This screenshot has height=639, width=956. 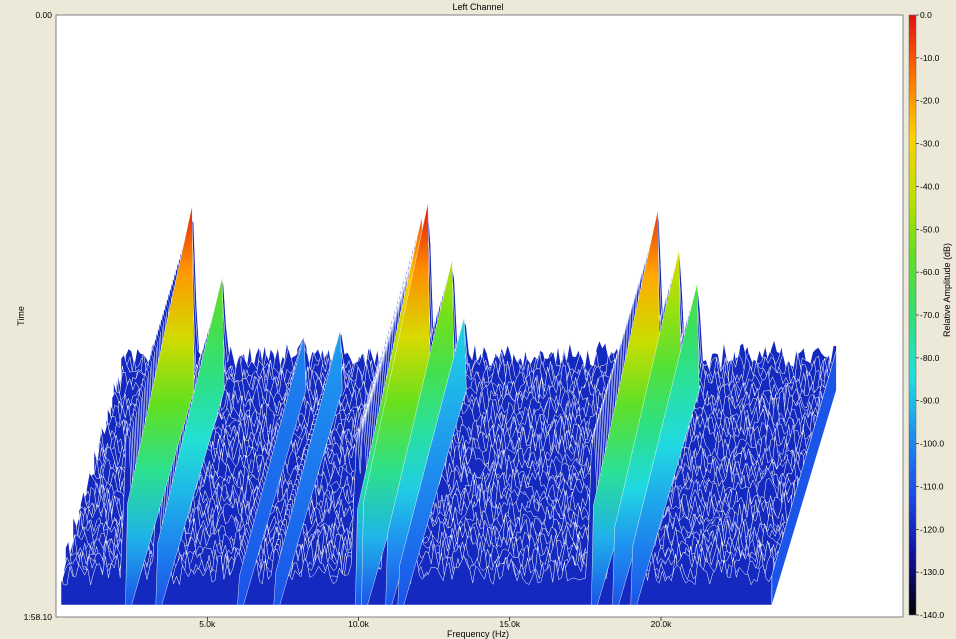 What do you see at coordinates (930, 58) in the screenshot?
I see `colorbar-tick-label: -10.0` at bounding box center [930, 58].